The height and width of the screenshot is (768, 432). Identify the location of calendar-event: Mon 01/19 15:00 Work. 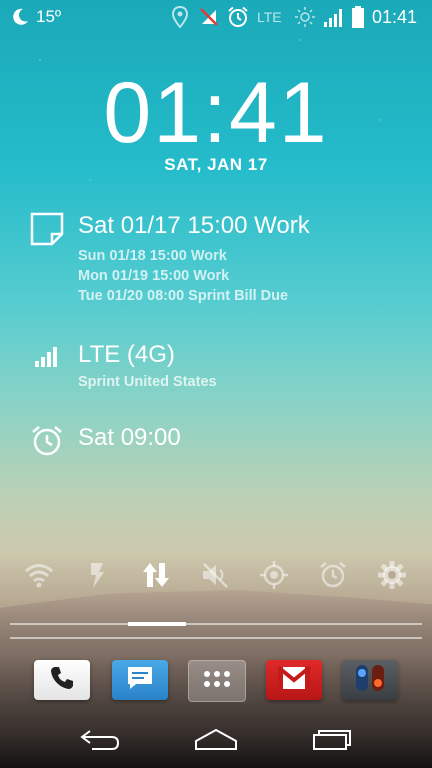
(154, 276).